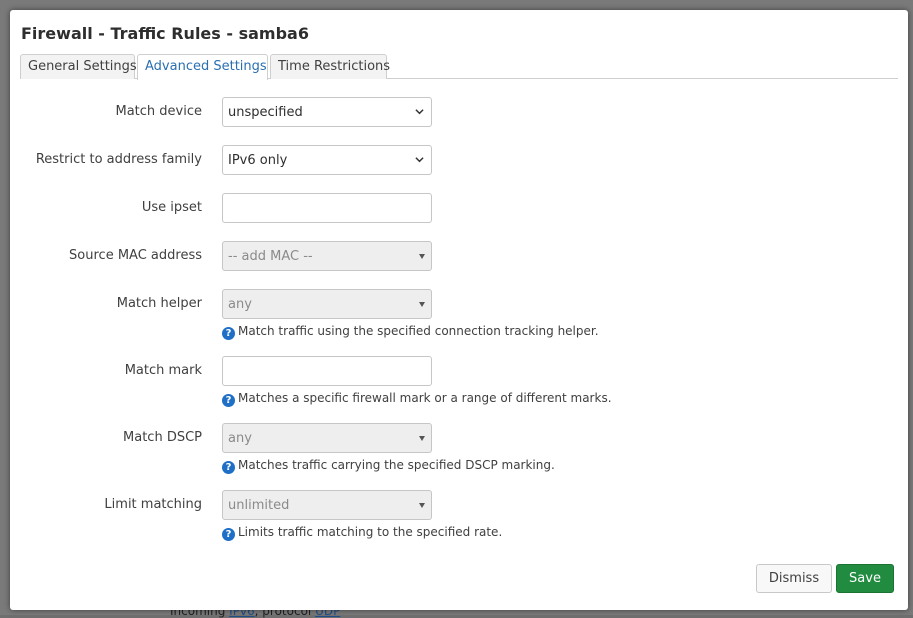 The height and width of the screenshot is (618, 913). Describe the element at coordinates (165, 33) in the screenshot. I see `modal-title: Firewall - Traffic Rules - samba6` at that location.